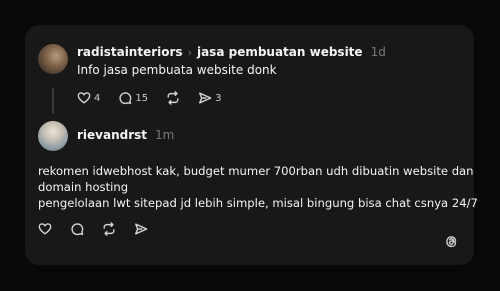 This screenshot has height=291, width=500. What do you see at coordinates (189, 52) in the screenshot?
I see `chevron-right-icon: ›` at bounding box center [189, 52].